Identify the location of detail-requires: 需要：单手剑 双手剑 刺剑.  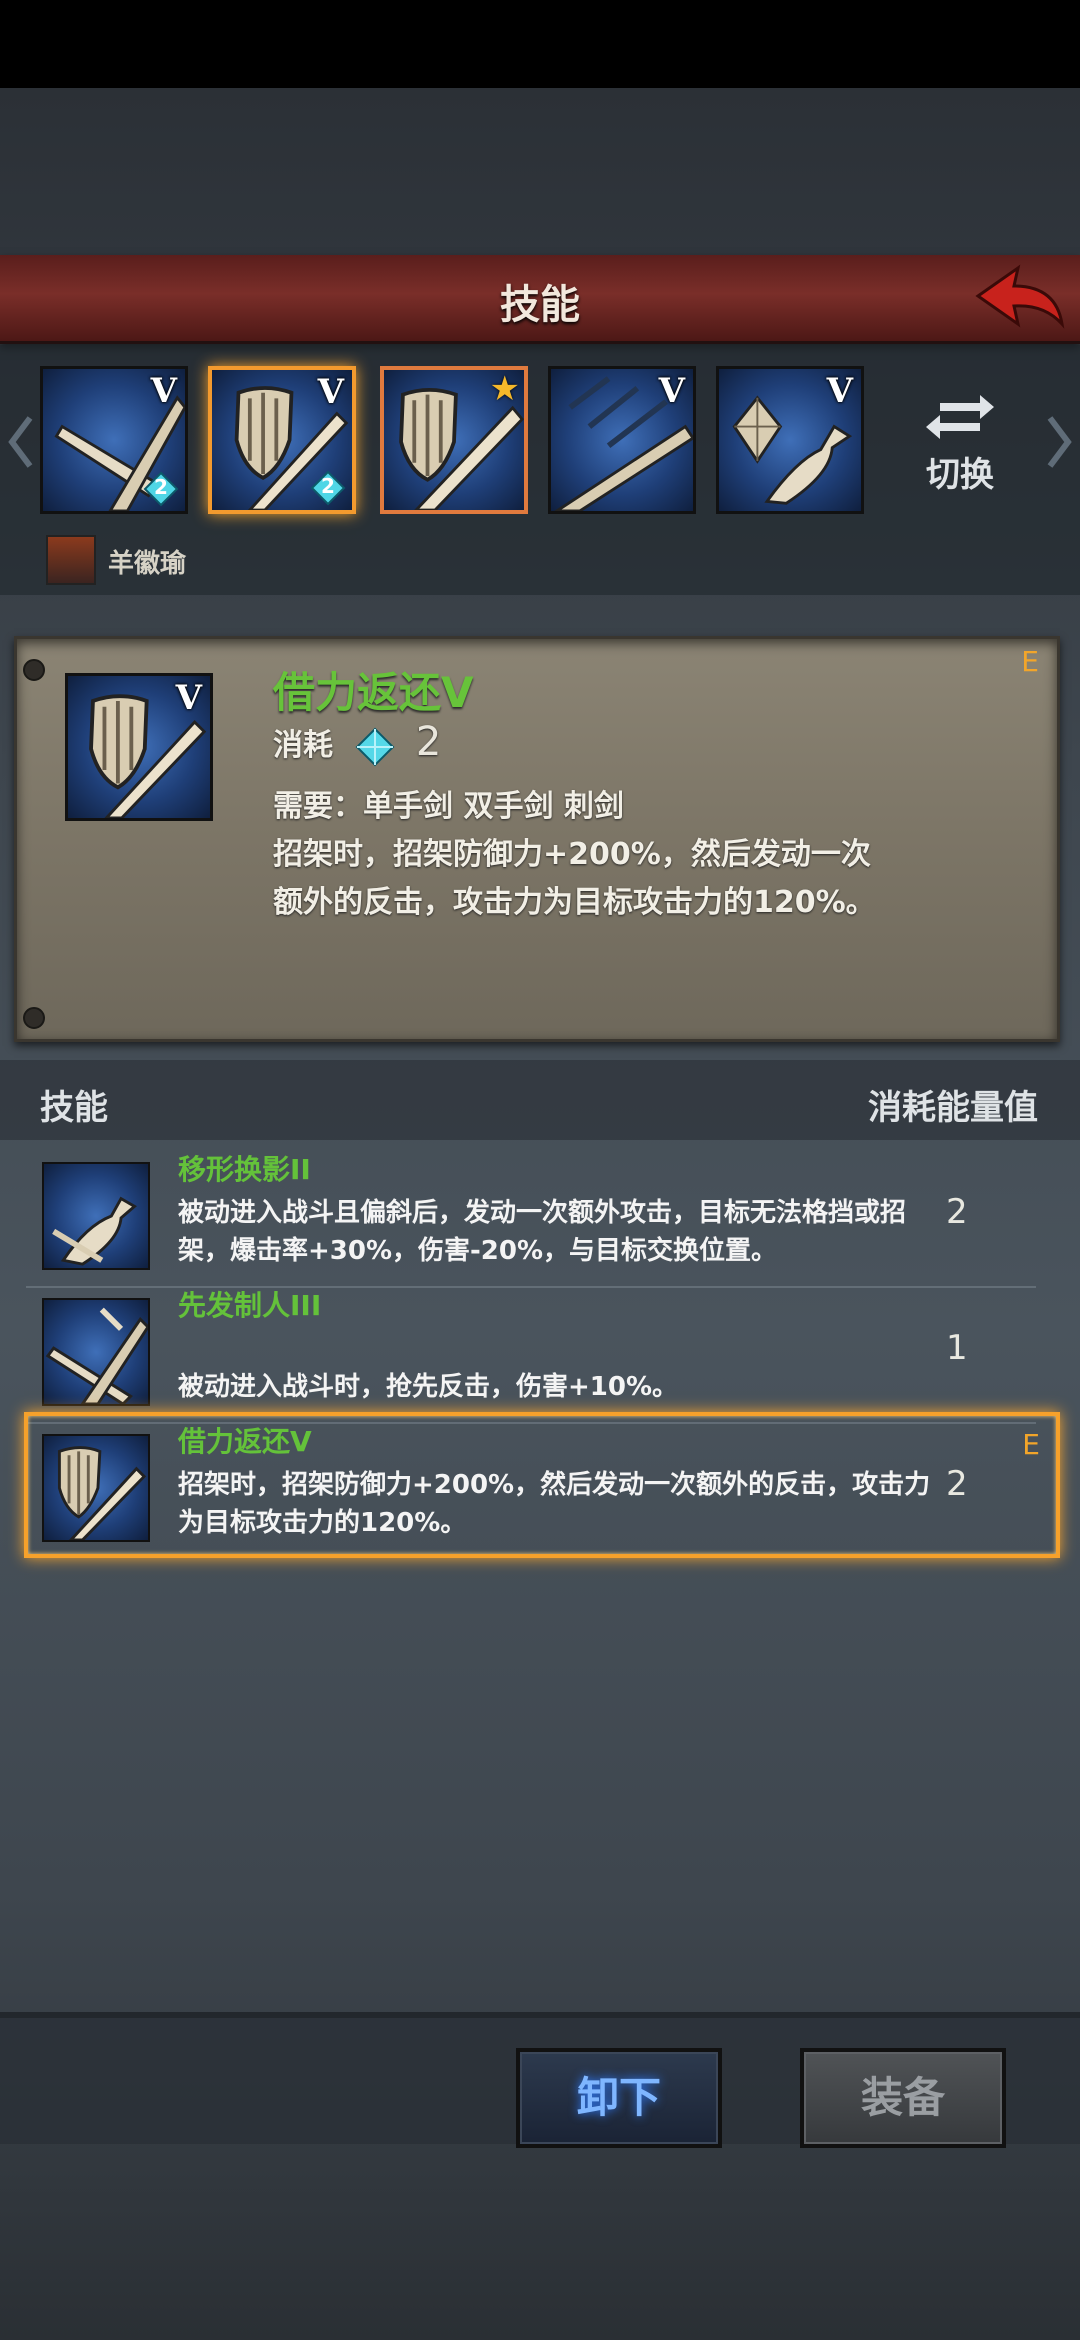
(448, 806).